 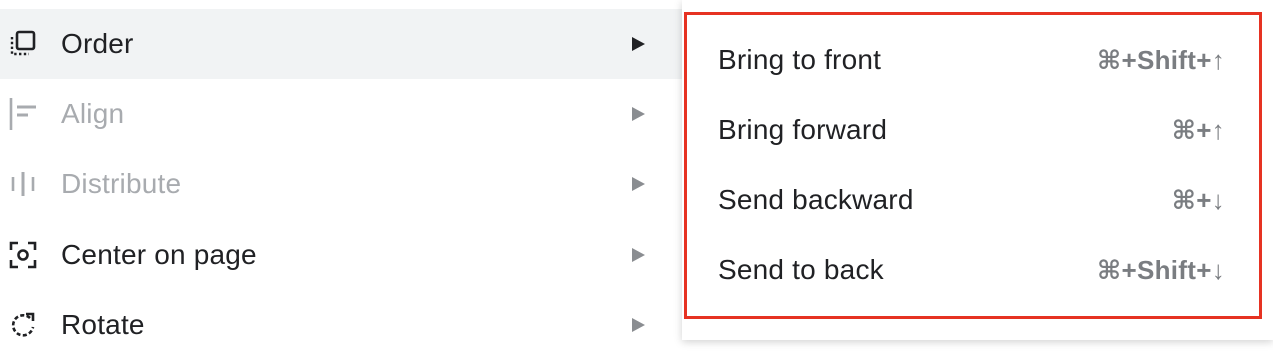 What do you see at coordinates (816, 199) in the screenshot?
I see `submenu-item-label: Send backward` at bounding box center [816, 199].